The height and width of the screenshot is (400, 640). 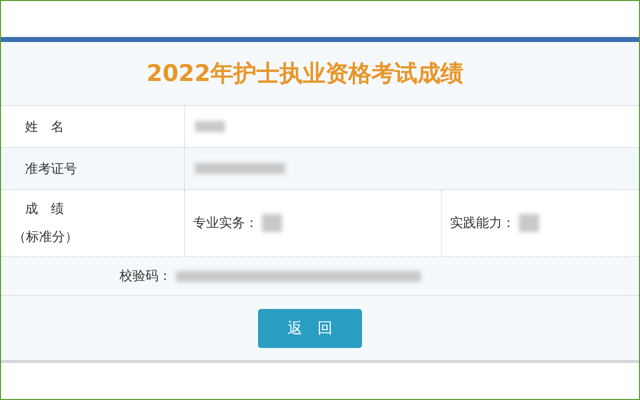 What do you see at coordinates (310, 328) in the screenshot?
I see `back-button: 返 回` at bounding box center [310, 328].